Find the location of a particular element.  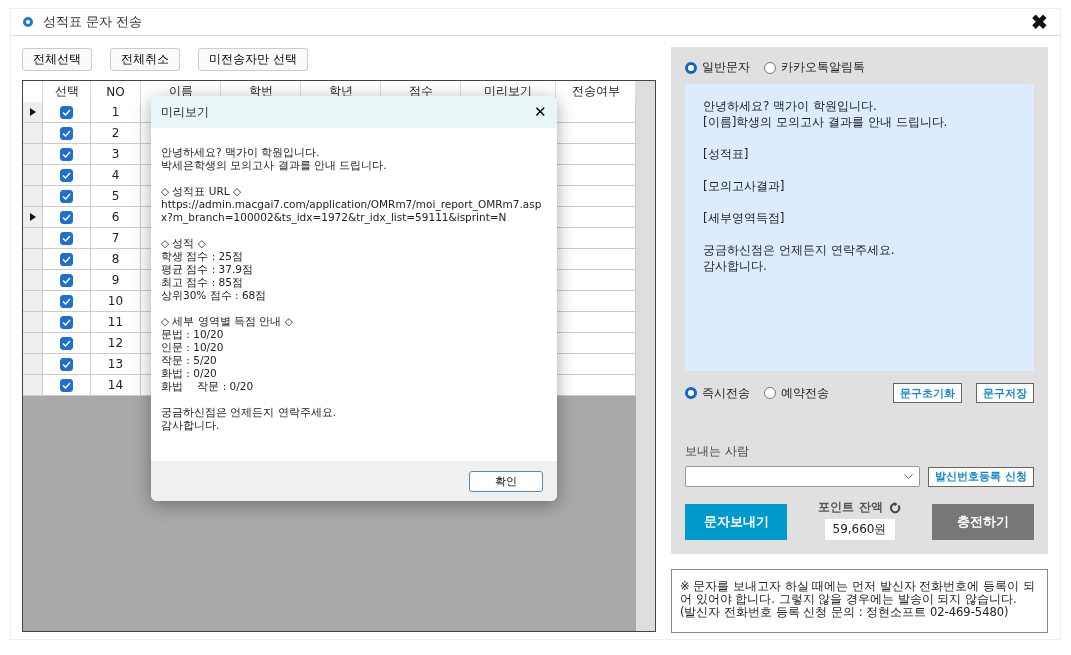

preview-text: 궁금하신점은 언제든지 연락주세요. 감사합니다. is located at coordinates (249, 419).